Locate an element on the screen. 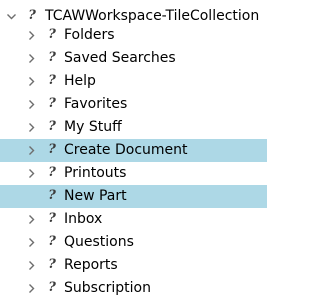  tree-item-label: Create Document is located at coordinates (126, 150).